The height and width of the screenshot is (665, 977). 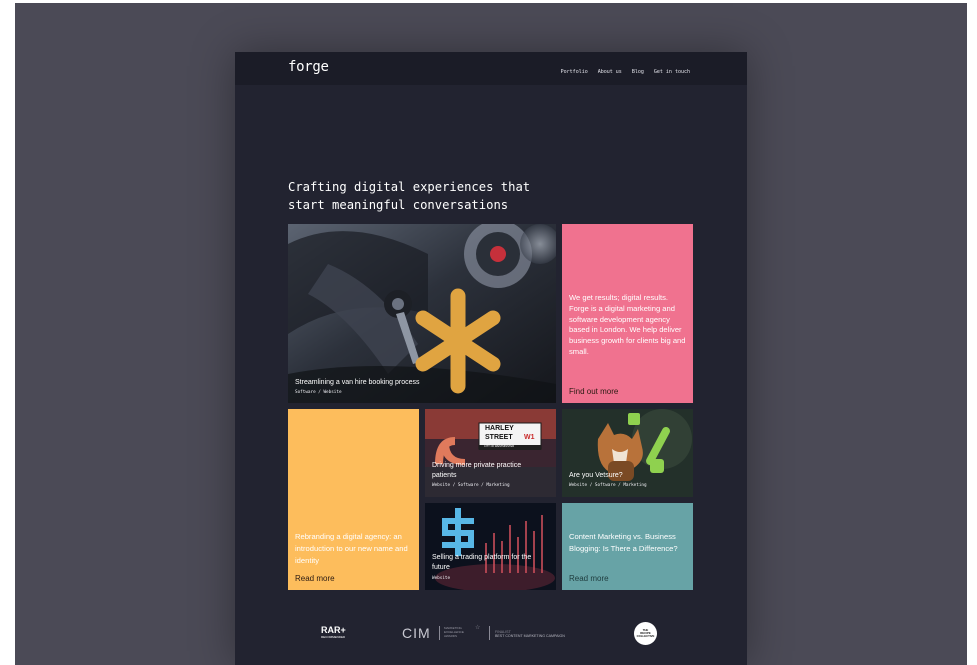 What do you see at coordinates (608, 485) in the screenshot?
I see `vetsure-tags: Website / Software / Marketing` at bounding box center [608, 485].